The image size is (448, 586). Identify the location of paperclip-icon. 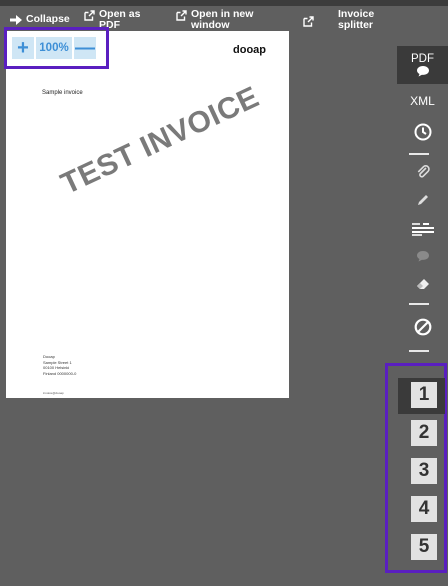
(423, 171).